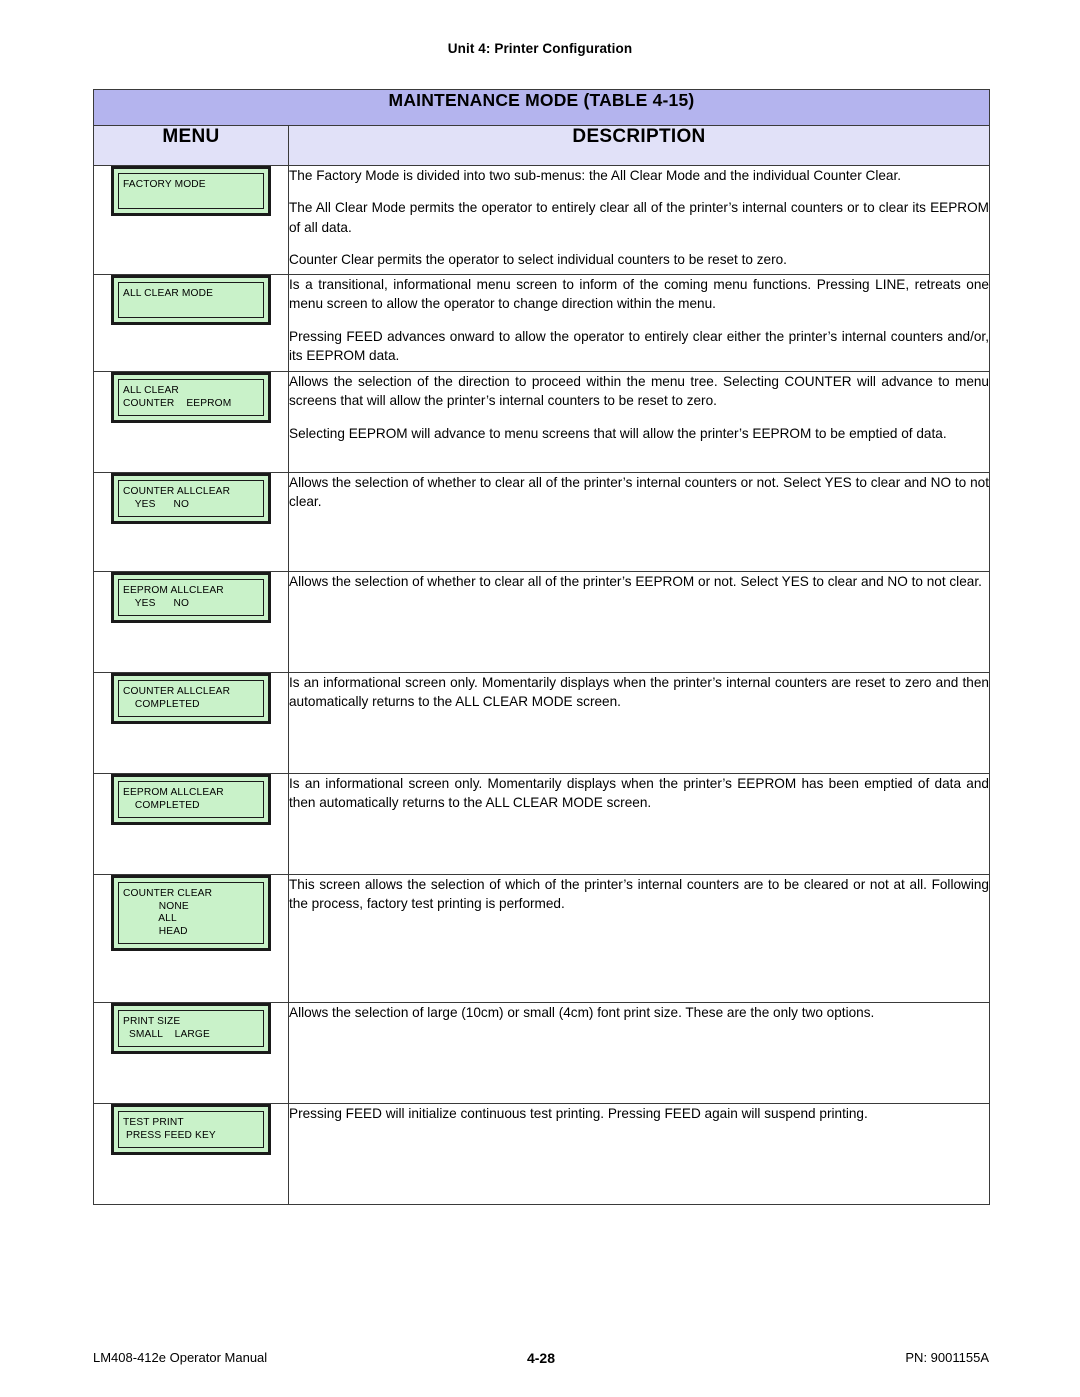  I want to click on lcd-display-print-size: PRINT SIZE SMALL LARGE, so click(191, 1029).